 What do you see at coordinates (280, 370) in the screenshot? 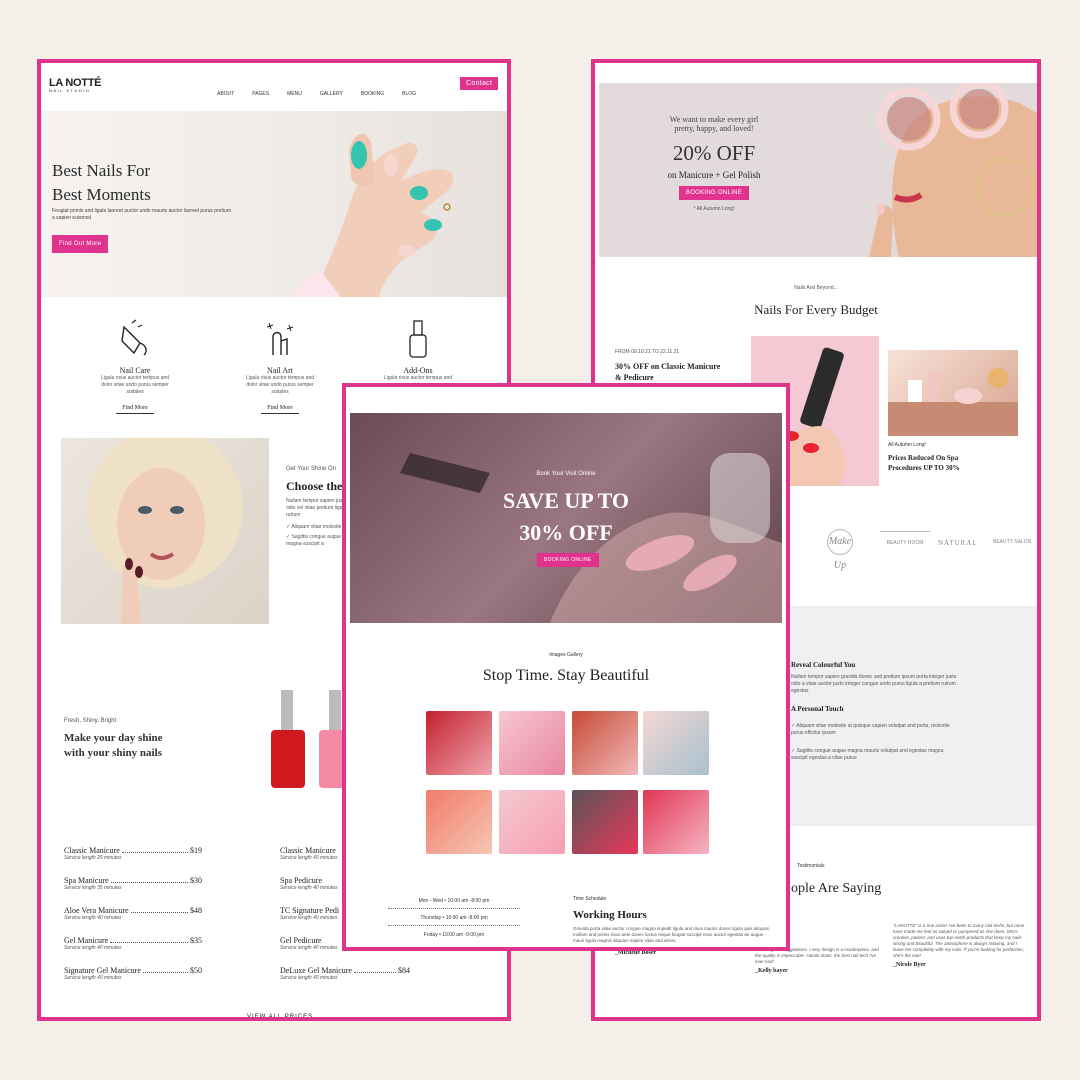
I see `service-title: Nail Art` at bounding box center [280, 370].